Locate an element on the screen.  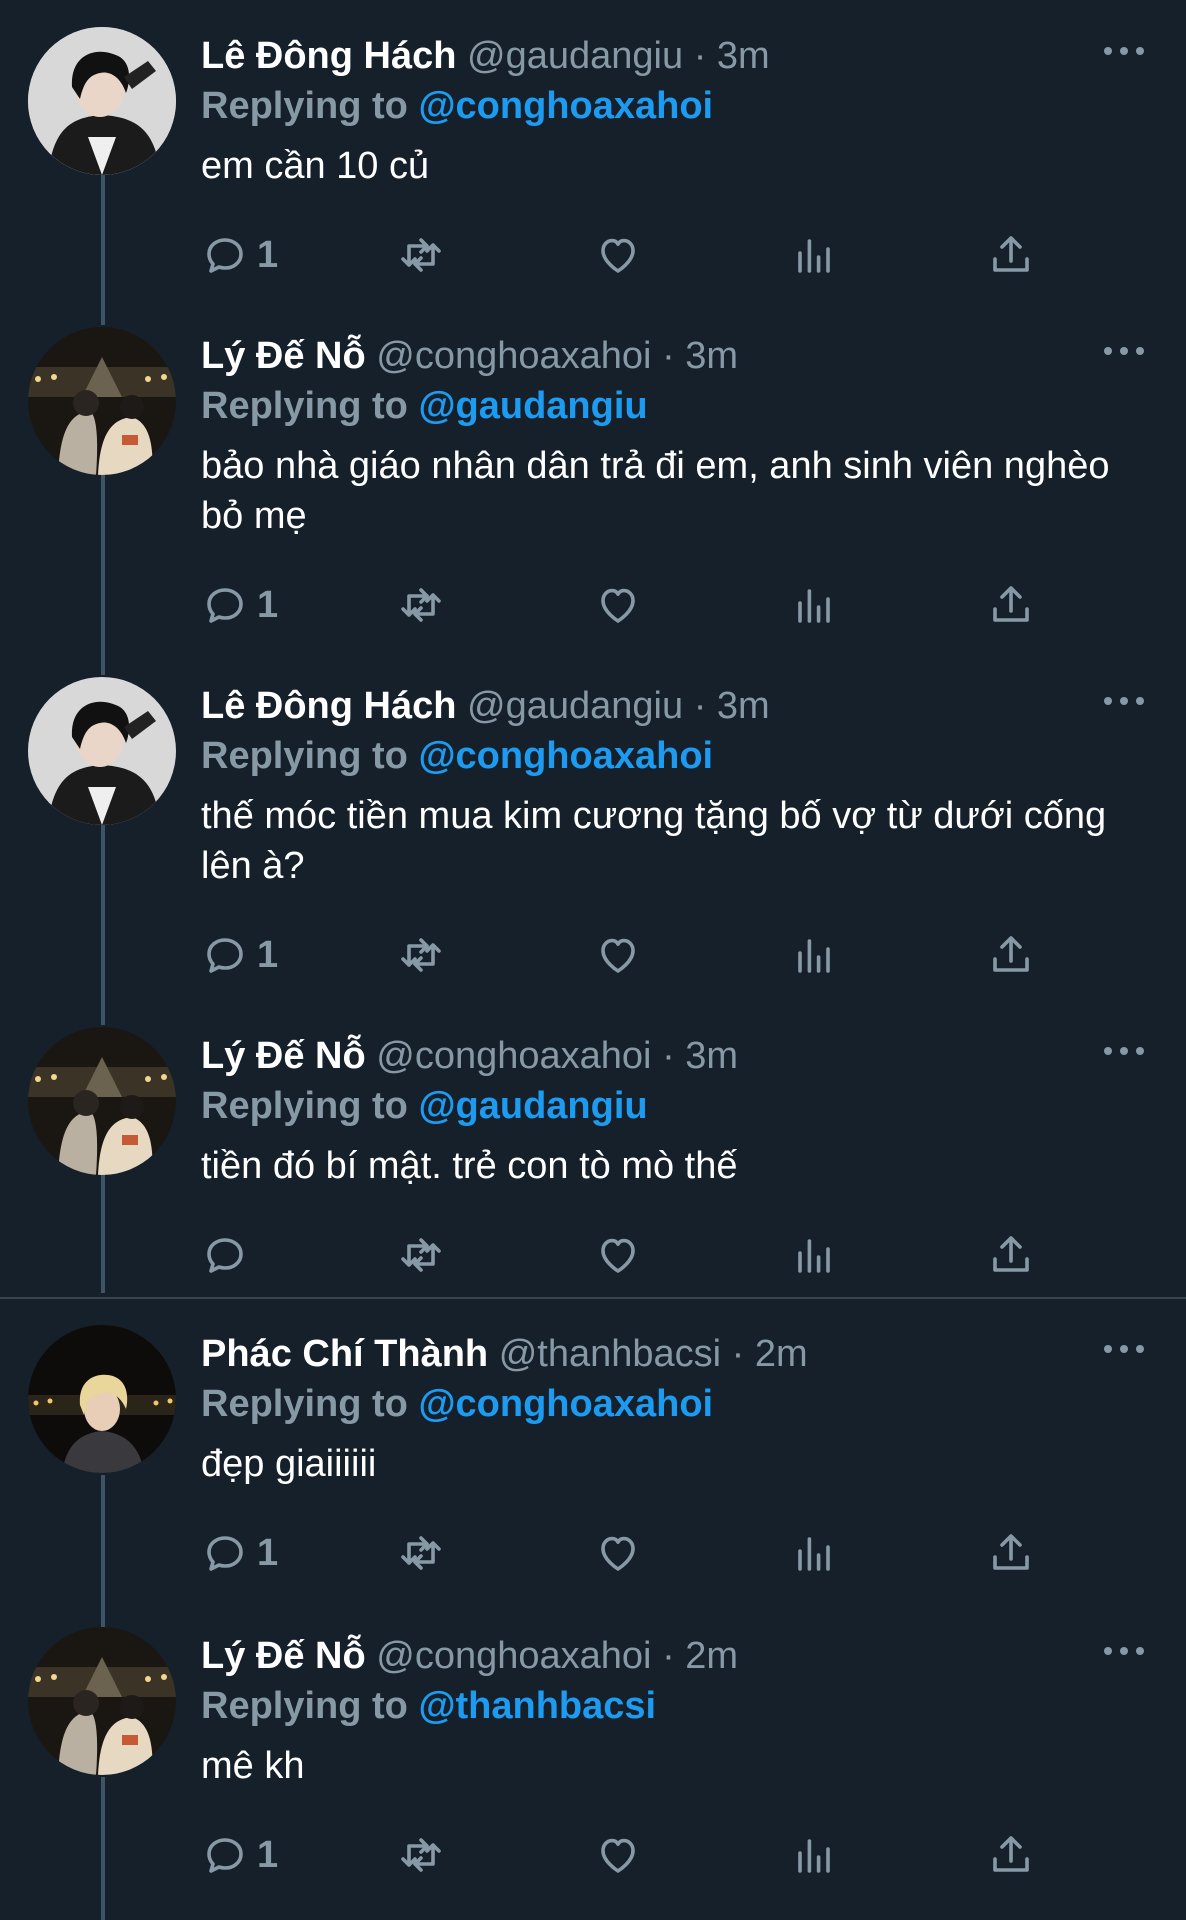
reply-button is located at coordinates (229, 1255).